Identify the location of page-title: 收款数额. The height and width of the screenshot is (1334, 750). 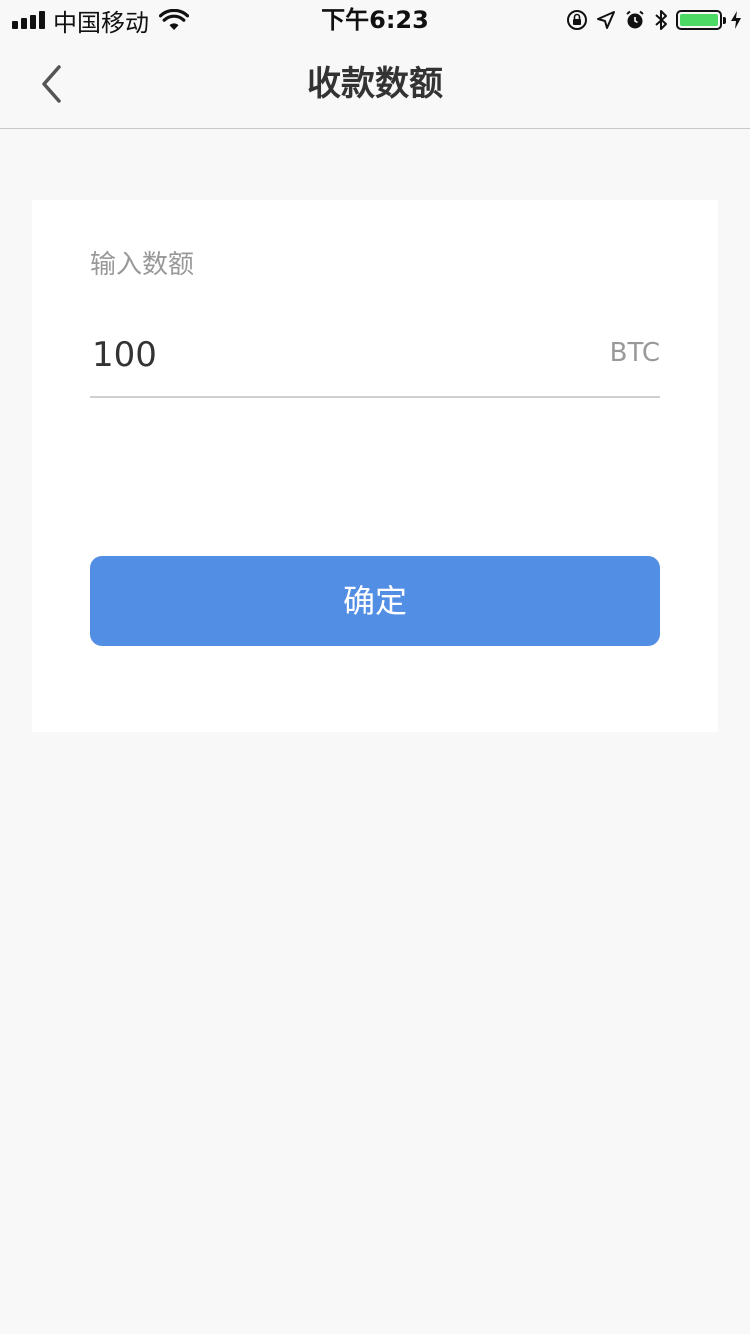
(375, 84).